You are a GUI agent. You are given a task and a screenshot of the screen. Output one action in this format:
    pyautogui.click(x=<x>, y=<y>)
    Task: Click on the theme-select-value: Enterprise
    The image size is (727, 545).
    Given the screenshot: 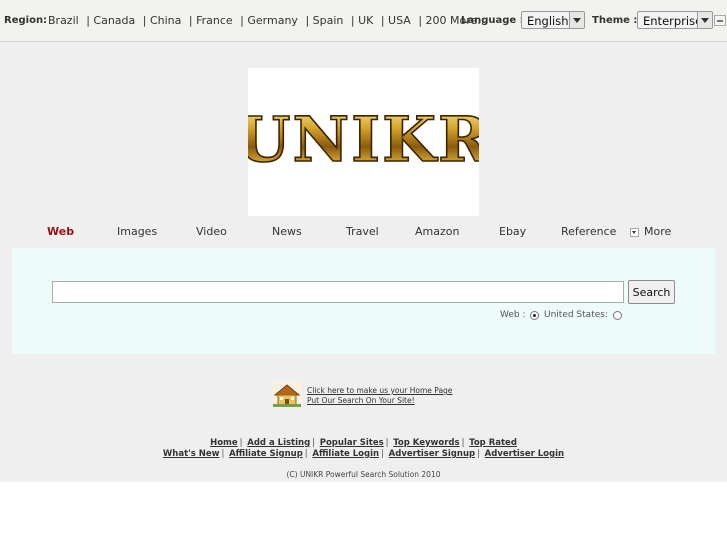 What is the action you would take?
    pyautogui.click(x=673, y=21)
    